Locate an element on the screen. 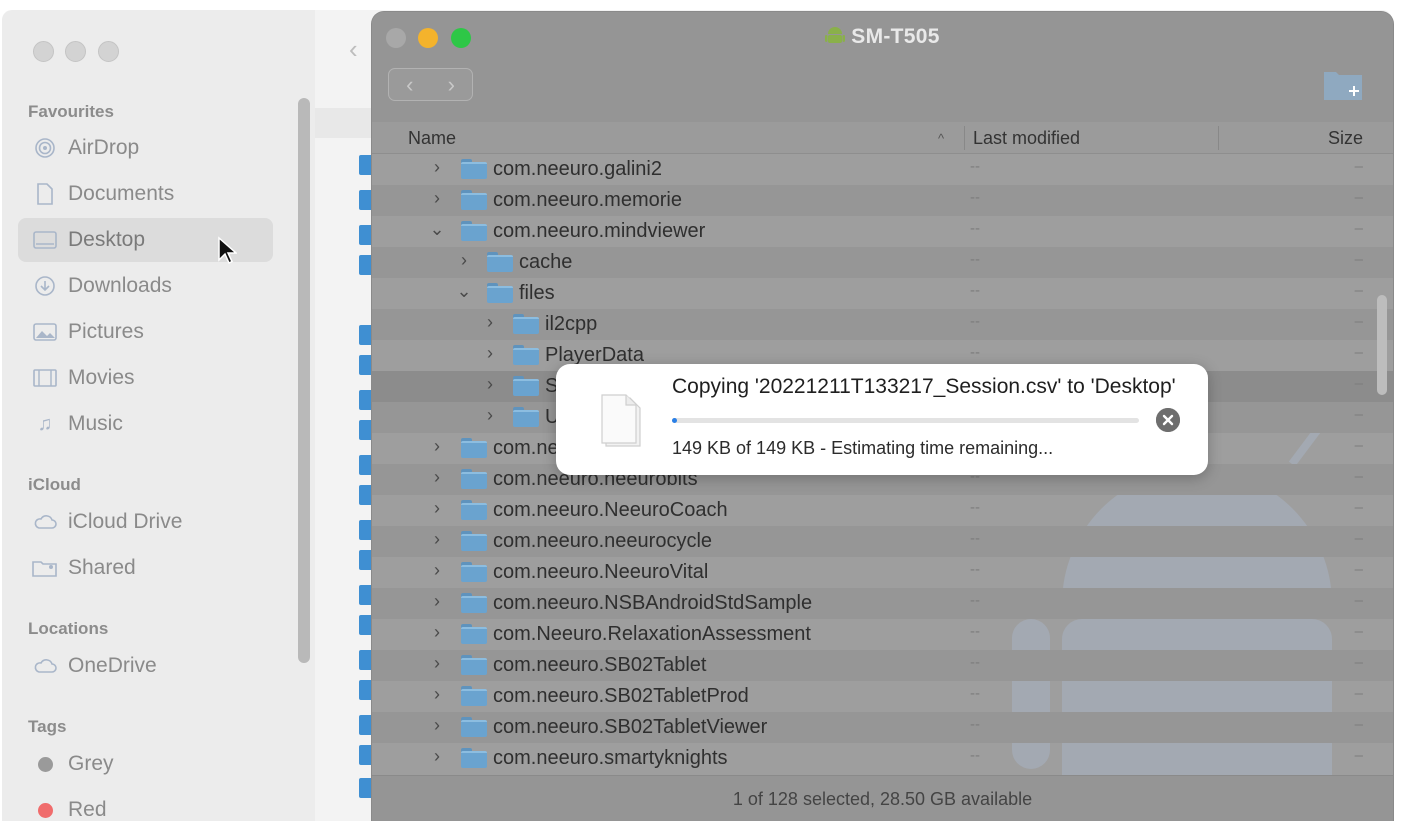 The image size is (1403, 821). sidebar-item-airdrop: AirDrop is located at coordinates (145, 148).